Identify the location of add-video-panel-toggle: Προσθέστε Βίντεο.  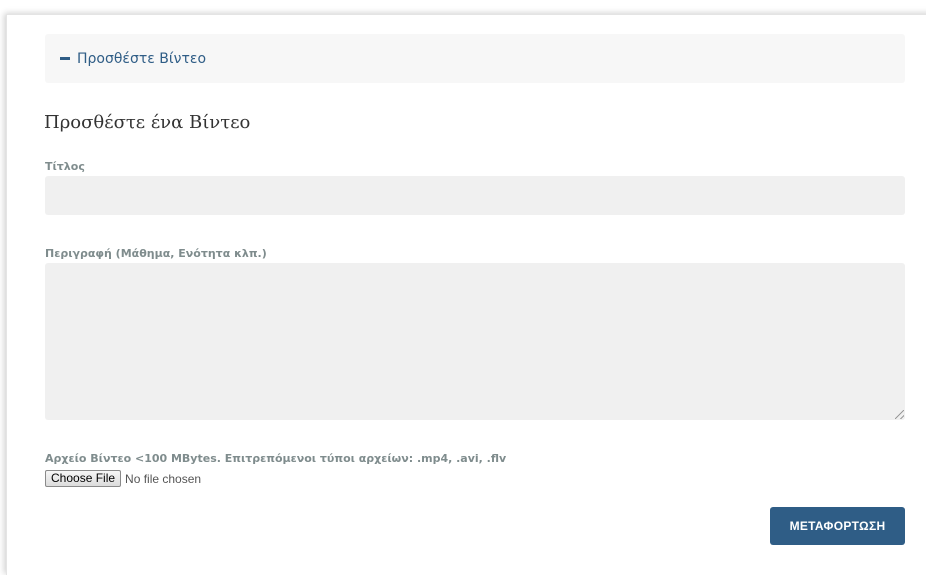
(475, 58).